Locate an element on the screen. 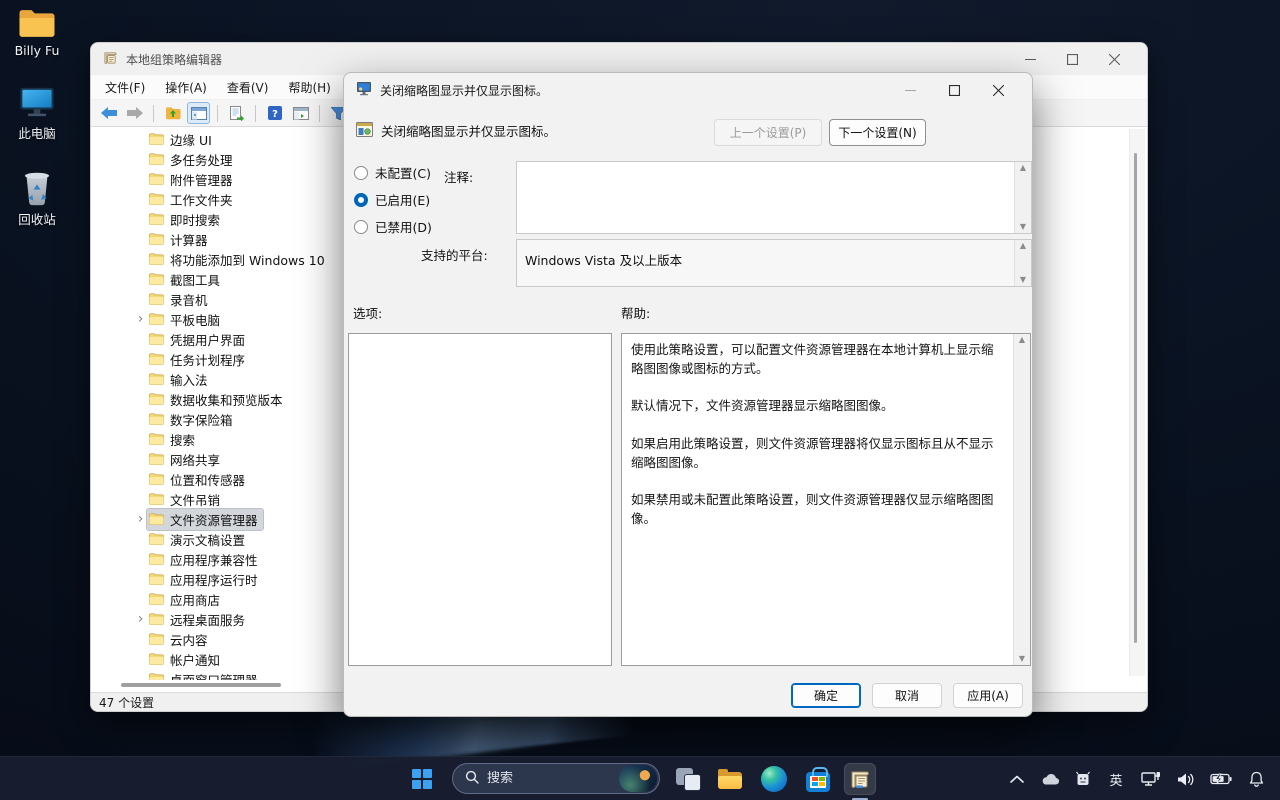 The height and width of the screenshot is (800, 1280). store-icon is located at coordinates (818, 779).